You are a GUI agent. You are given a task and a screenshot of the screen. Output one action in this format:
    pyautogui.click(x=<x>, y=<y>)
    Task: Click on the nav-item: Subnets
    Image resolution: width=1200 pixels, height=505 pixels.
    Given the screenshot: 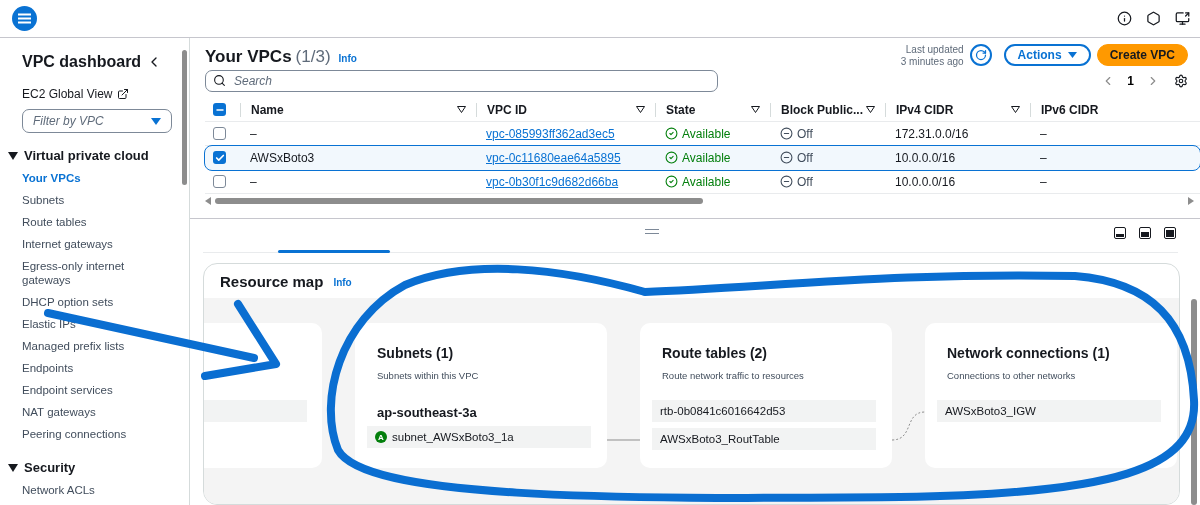 What is the action you would take?
    pyautogui.click(x=82, y=200)
    